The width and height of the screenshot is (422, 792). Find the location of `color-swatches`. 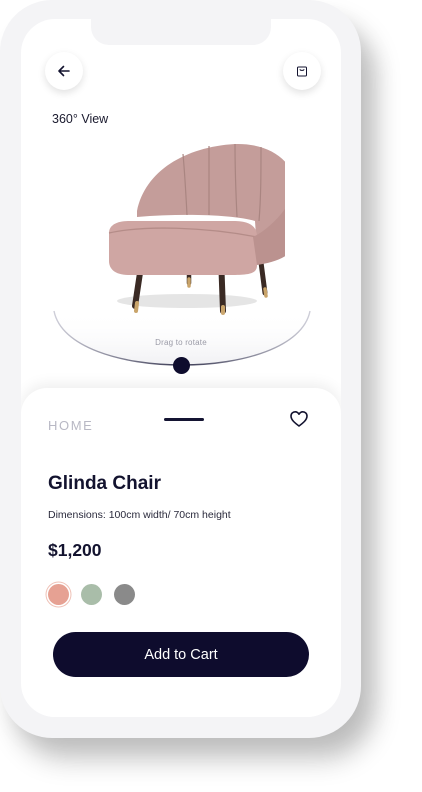

color-swatches is located at coordinates (91, 594).